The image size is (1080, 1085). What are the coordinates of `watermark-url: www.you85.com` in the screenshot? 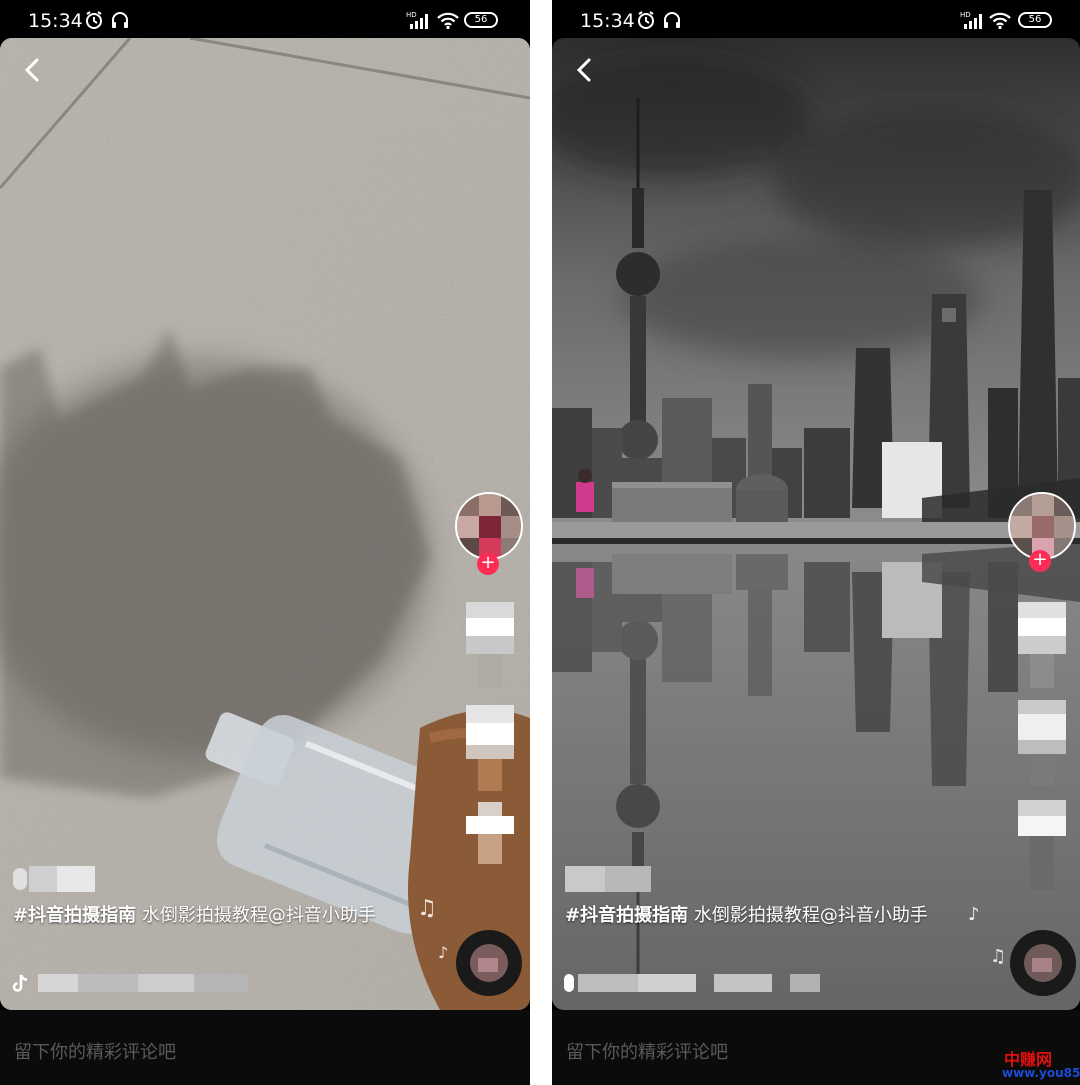 It's located at (1041, 1073).